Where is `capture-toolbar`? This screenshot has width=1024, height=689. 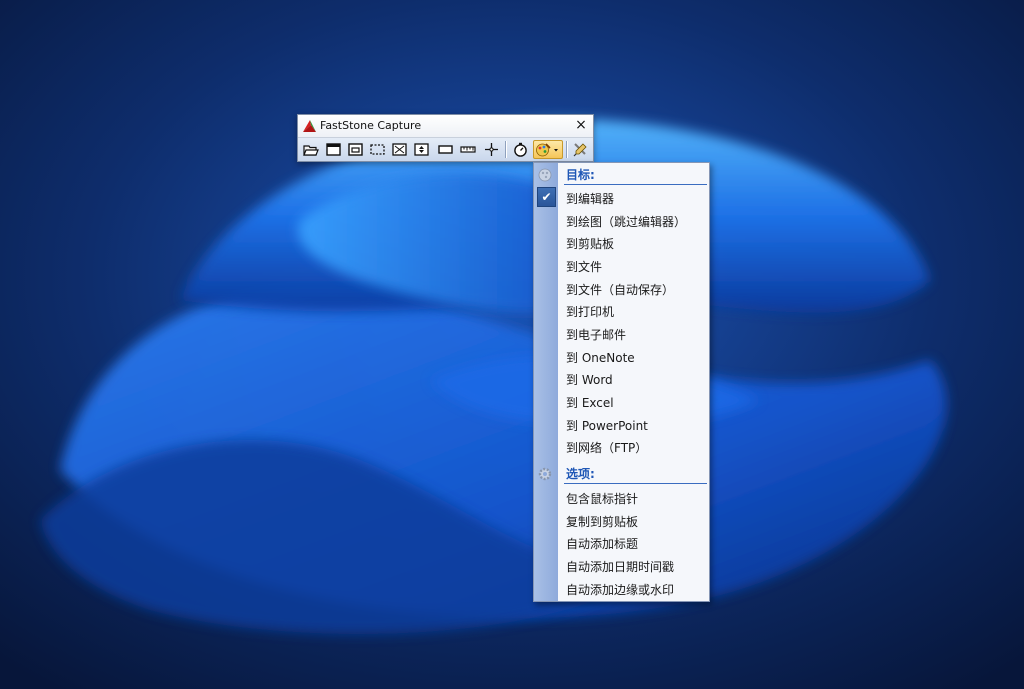
capture-toolbar is located at coordinates (445, 149).